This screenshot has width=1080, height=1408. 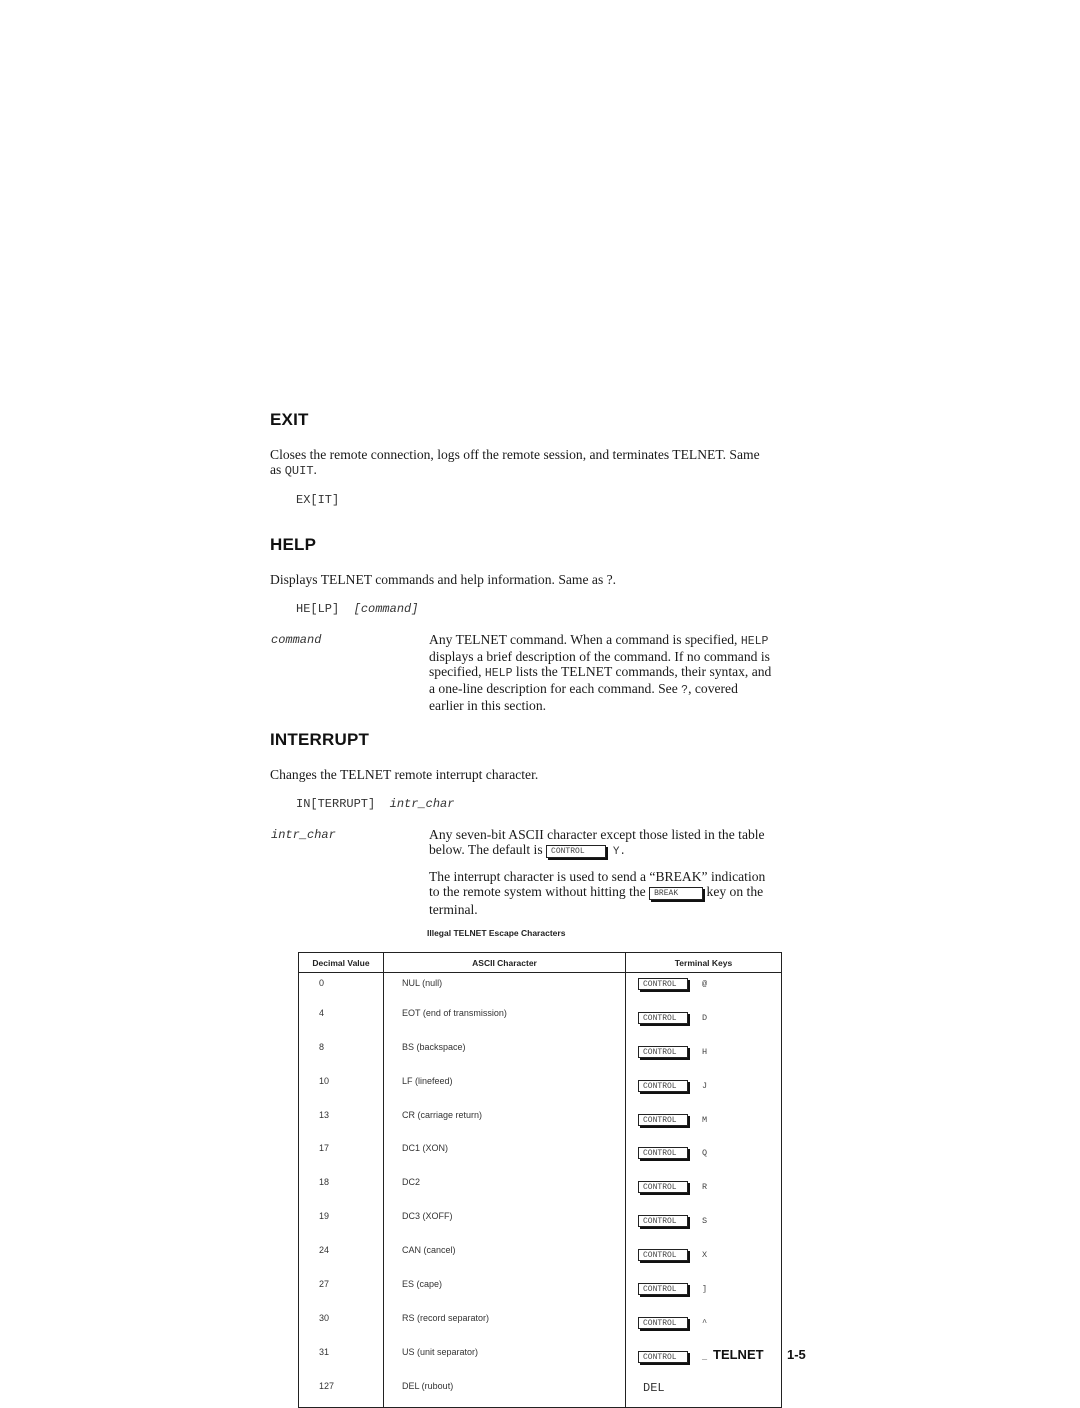 I want to click on help-param-line: earlier in this section., so click(x=624, y=705).